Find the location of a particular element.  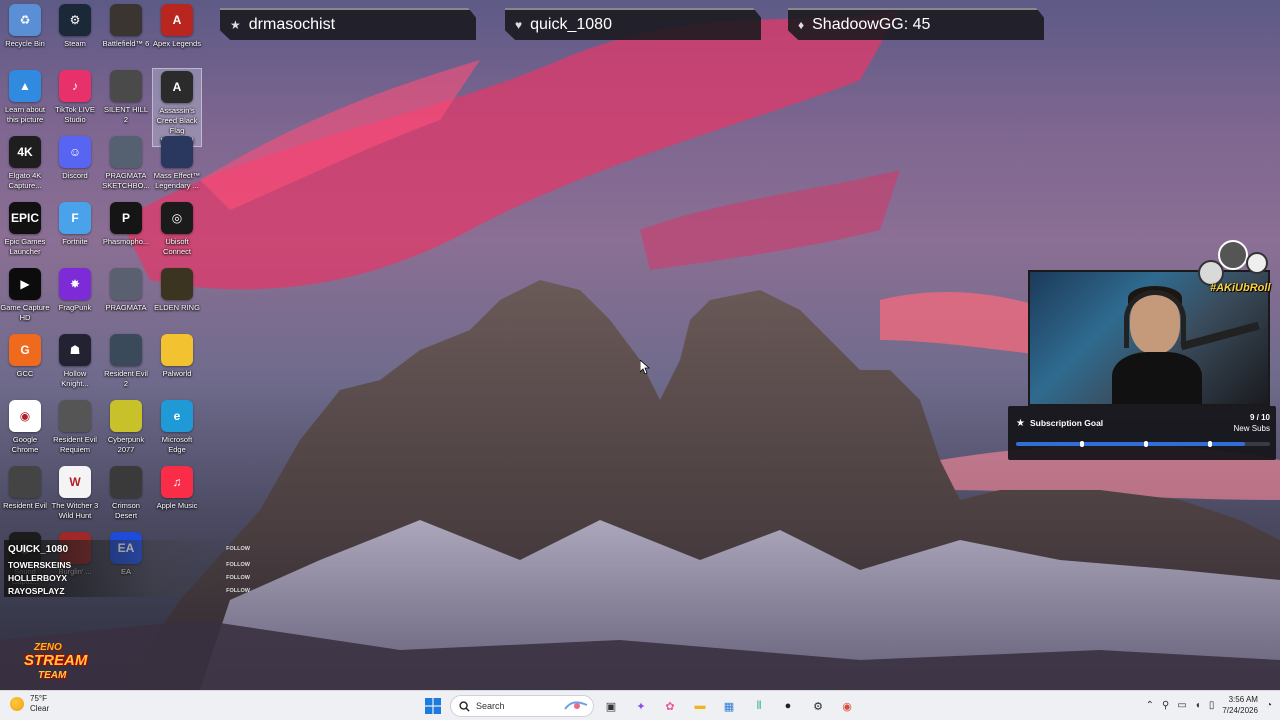

desktop-icon: ✸ FragPunk is located at coordinates (75, 289).